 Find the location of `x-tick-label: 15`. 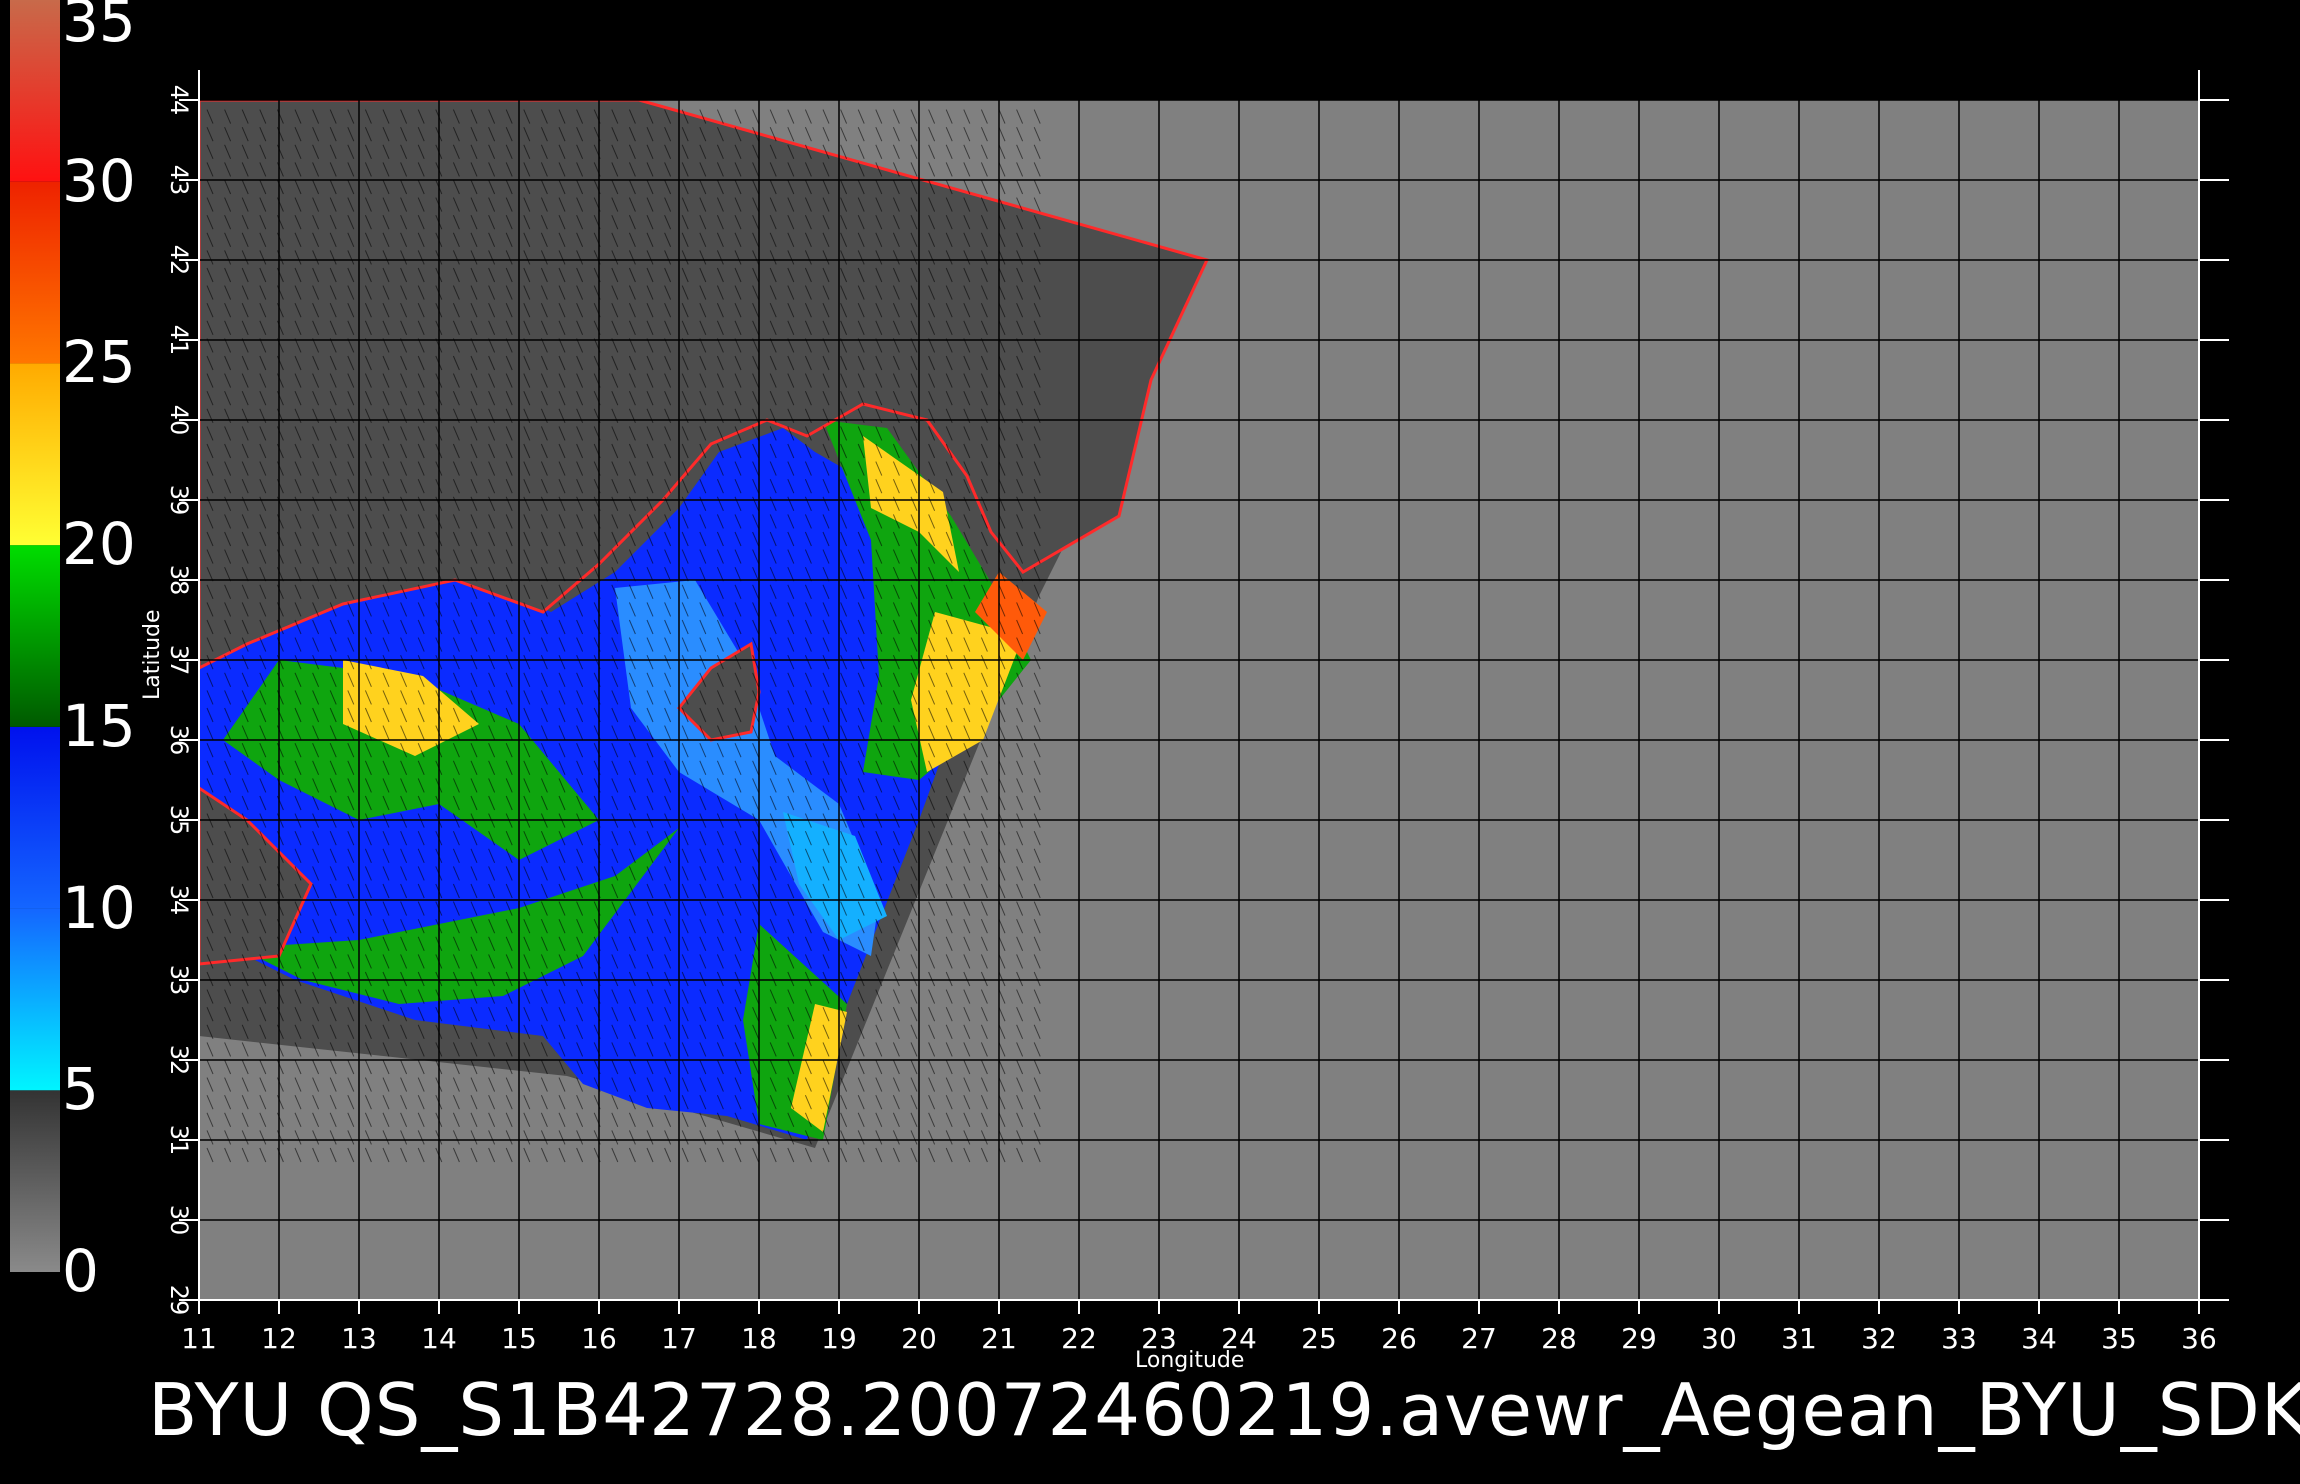

x-tick-label: 15 is located at coordinates (519, 1338).